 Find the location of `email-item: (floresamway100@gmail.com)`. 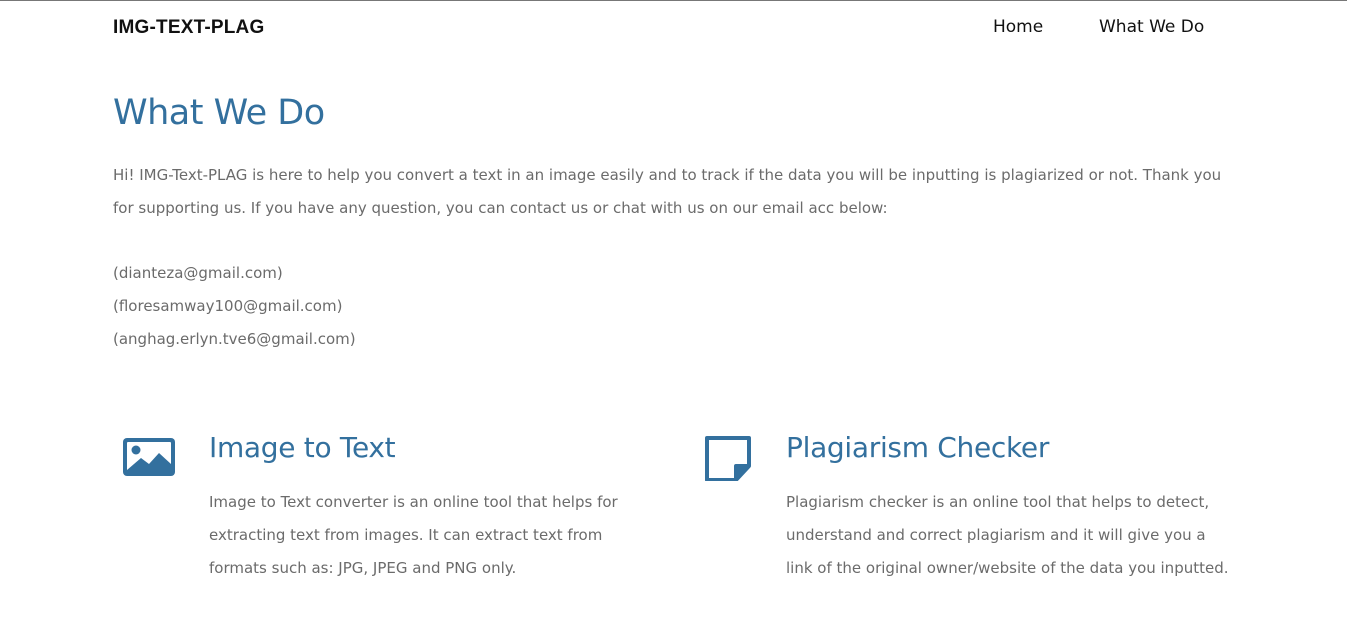

email-item: (floresamway100@gmail.com) is located at coordinates (228, 306).